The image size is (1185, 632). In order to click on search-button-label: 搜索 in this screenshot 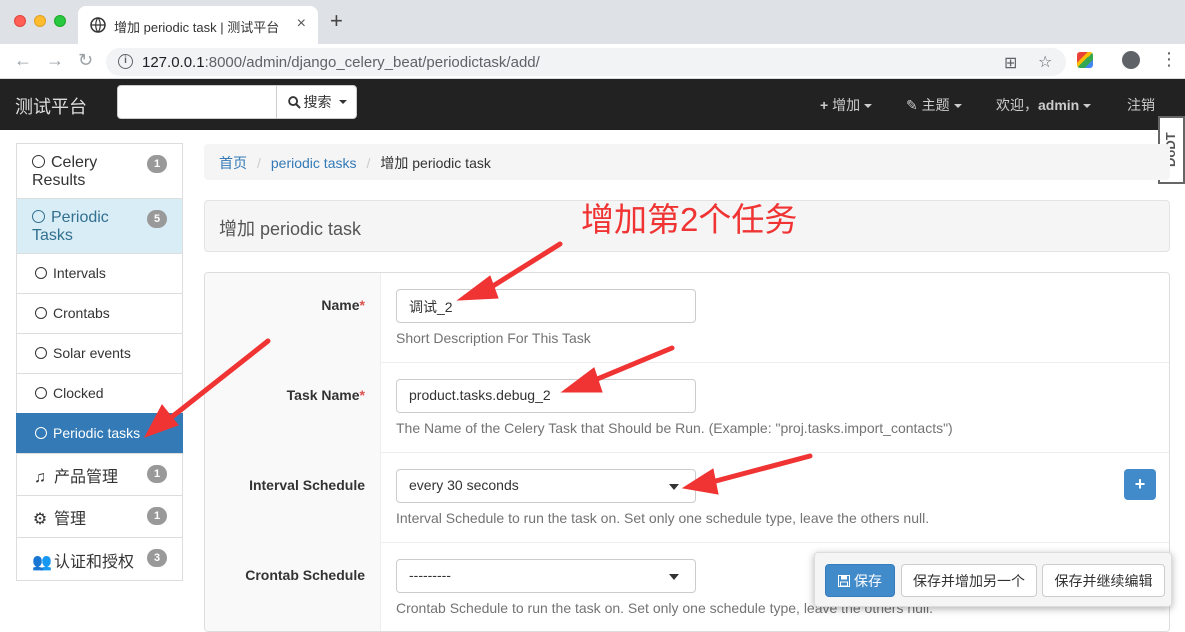, I will do `click(317, 102)`.